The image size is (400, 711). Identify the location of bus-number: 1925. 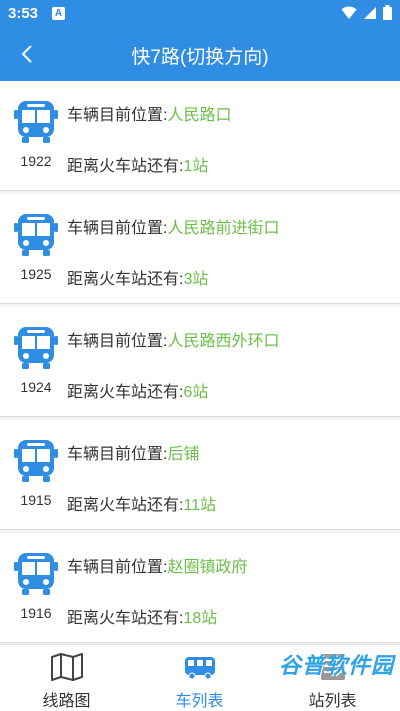
(36, 274).